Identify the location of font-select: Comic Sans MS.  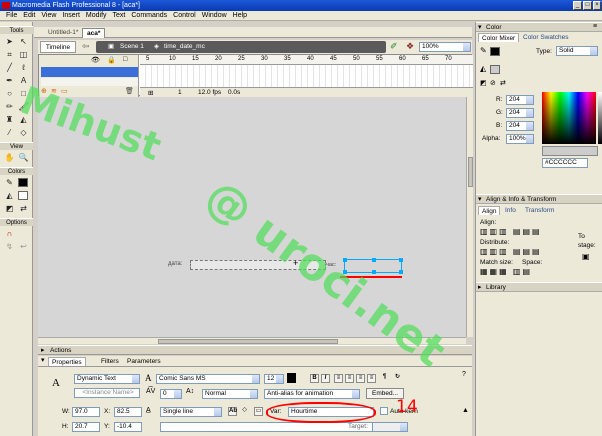
(208, 379).